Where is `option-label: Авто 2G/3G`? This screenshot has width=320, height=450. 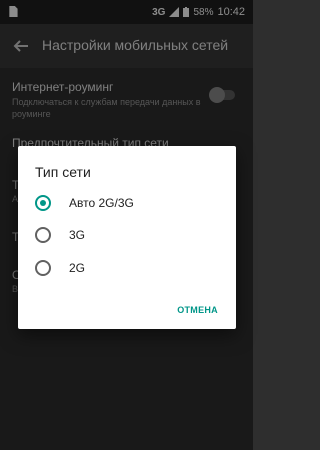
option-label: Авто 2G/3G is located at coordinates (101, 203).